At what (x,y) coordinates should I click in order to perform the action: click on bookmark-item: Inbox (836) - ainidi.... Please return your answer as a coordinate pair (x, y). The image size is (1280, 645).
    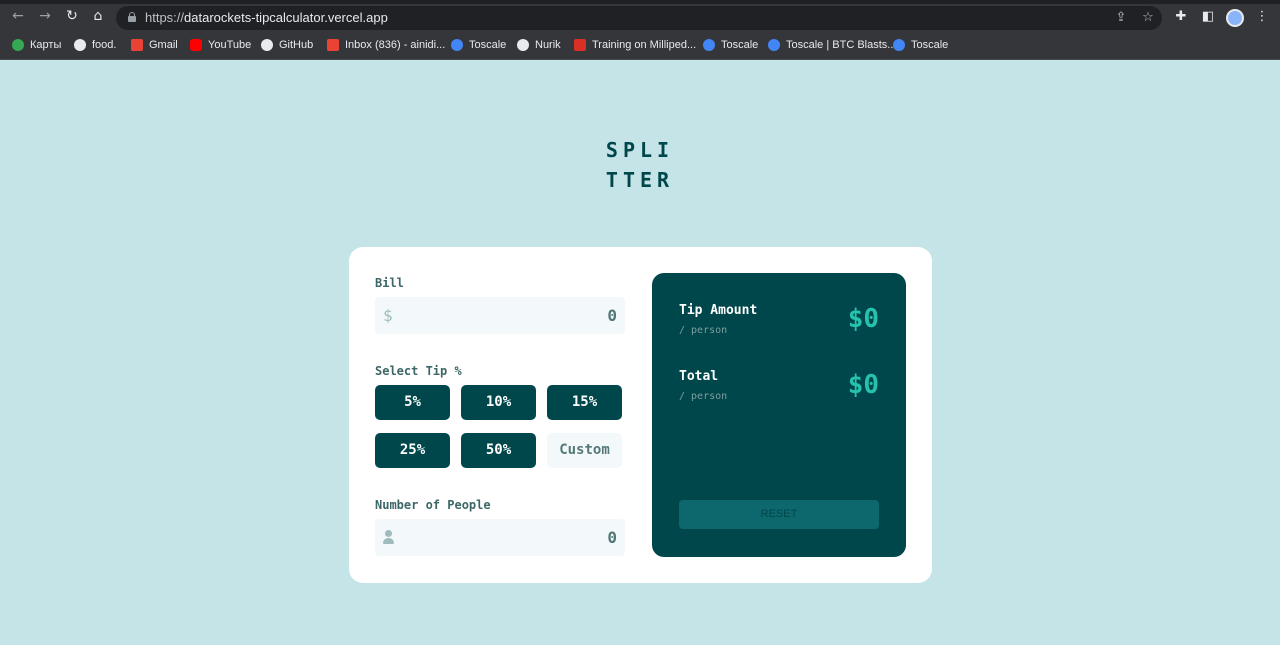
    Looking at the image, I should click on (386, 45).